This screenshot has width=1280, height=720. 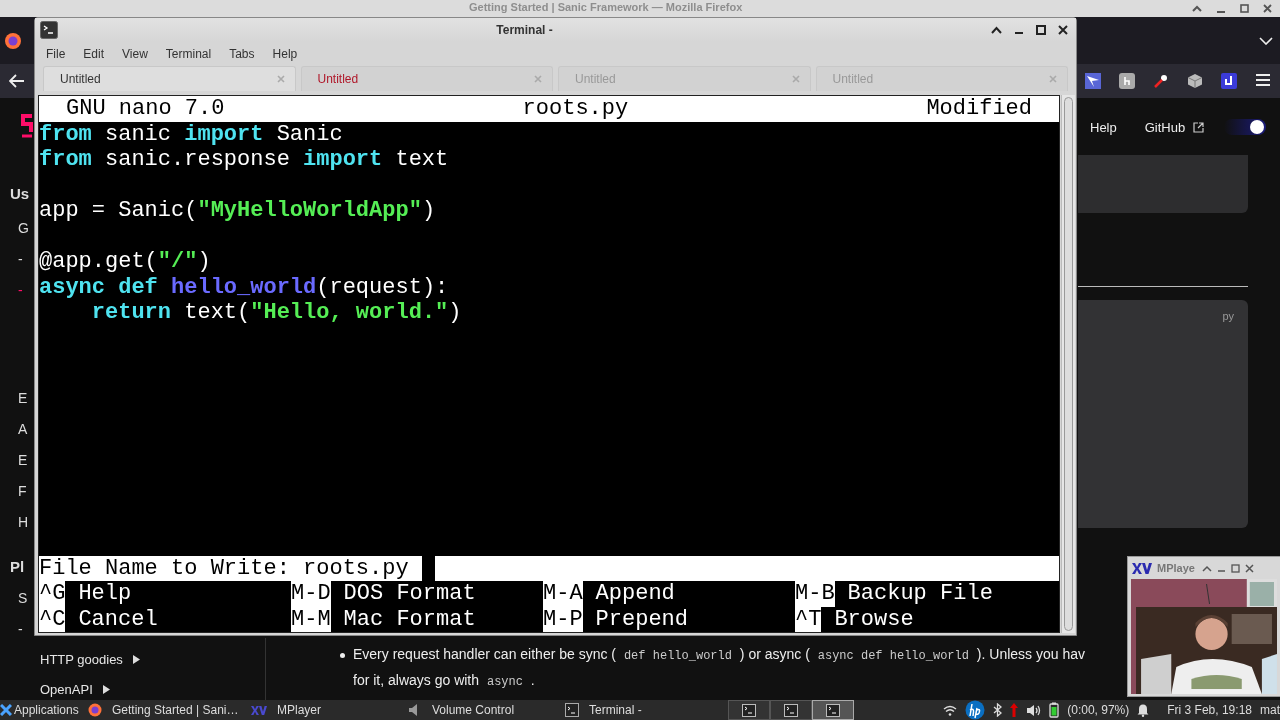 What do you see at coordinates (1165, 127) in the screenshot?
I see `nav-link: GitHub` at bounding box center [1165, 127].